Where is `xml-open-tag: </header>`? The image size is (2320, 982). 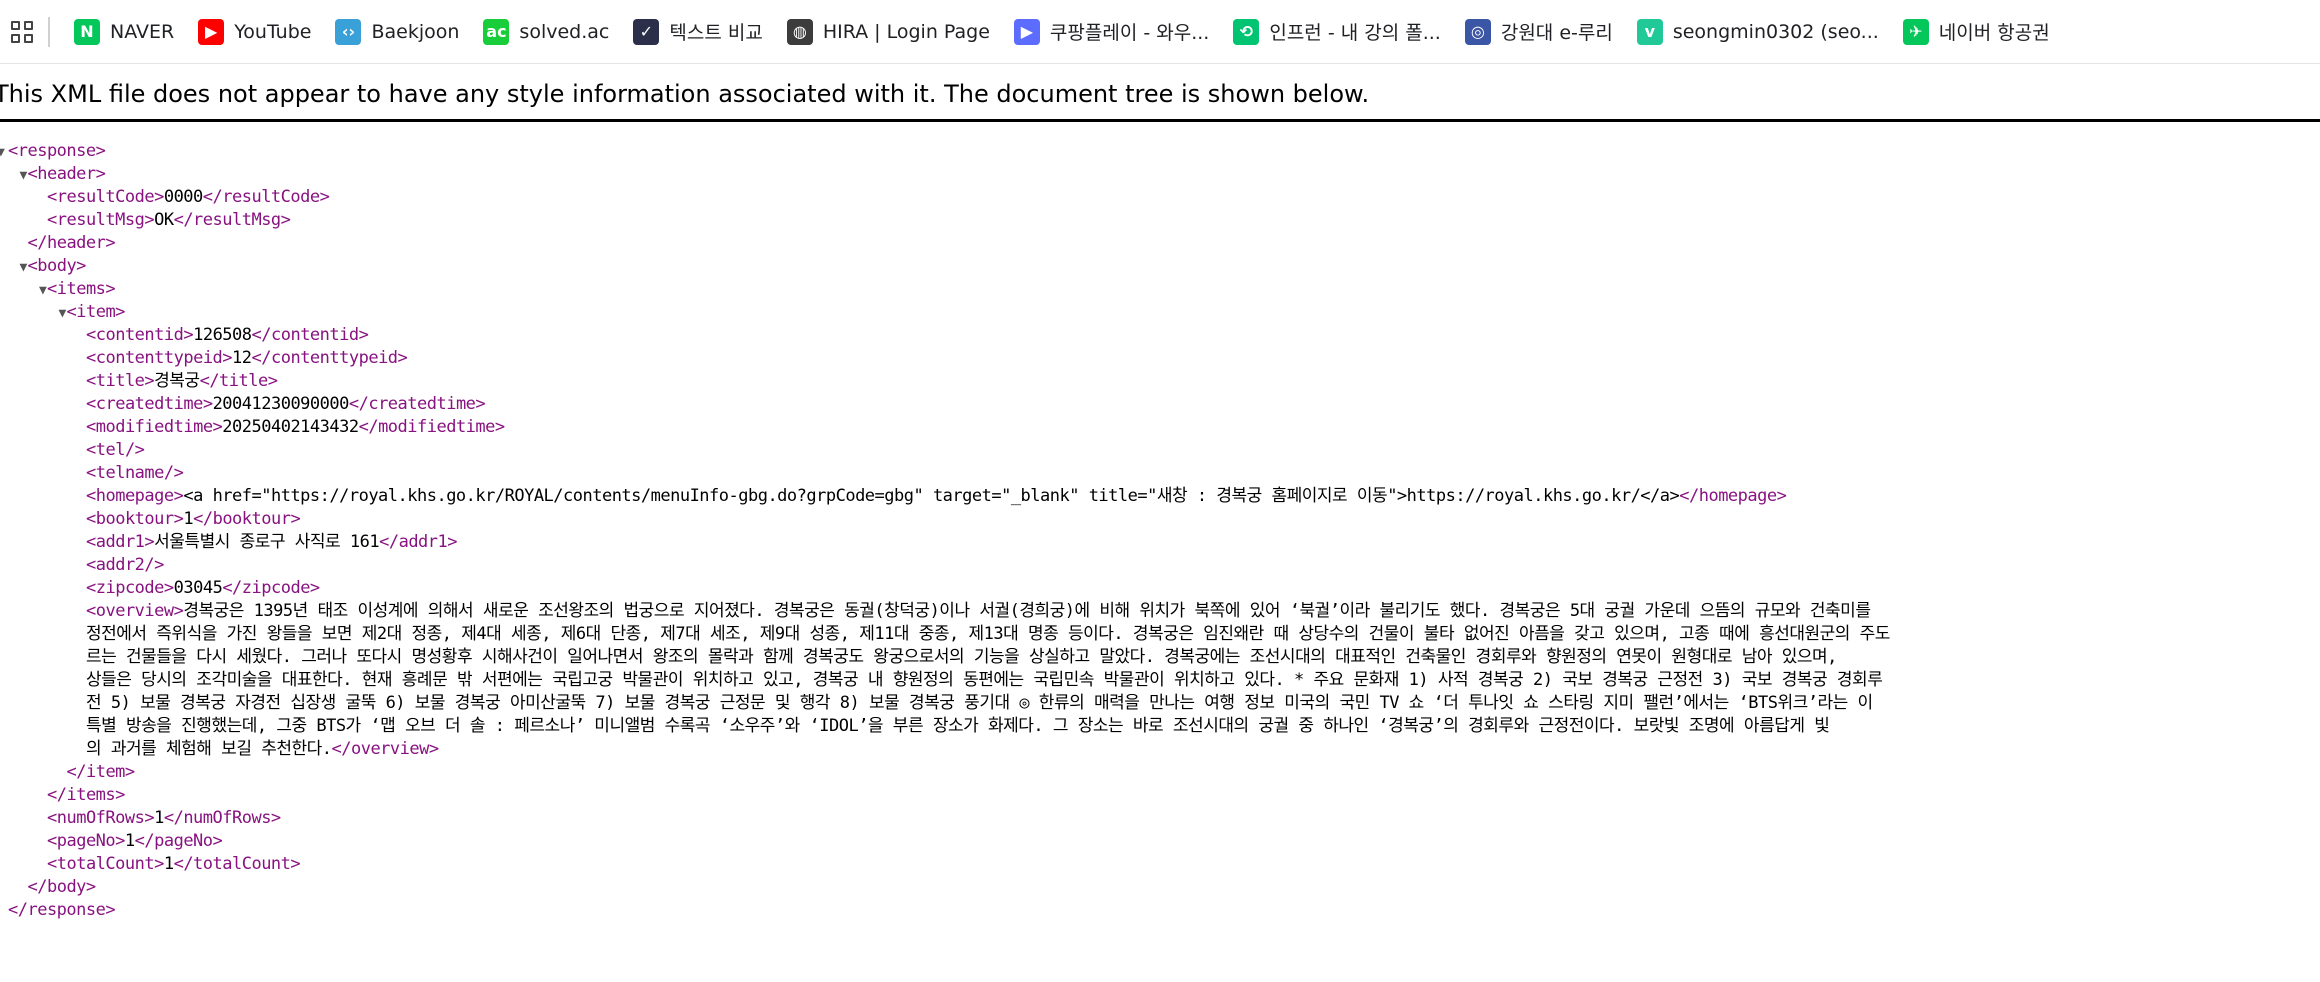 xml-open-tag: </header> is located at coordinates (71, 243).